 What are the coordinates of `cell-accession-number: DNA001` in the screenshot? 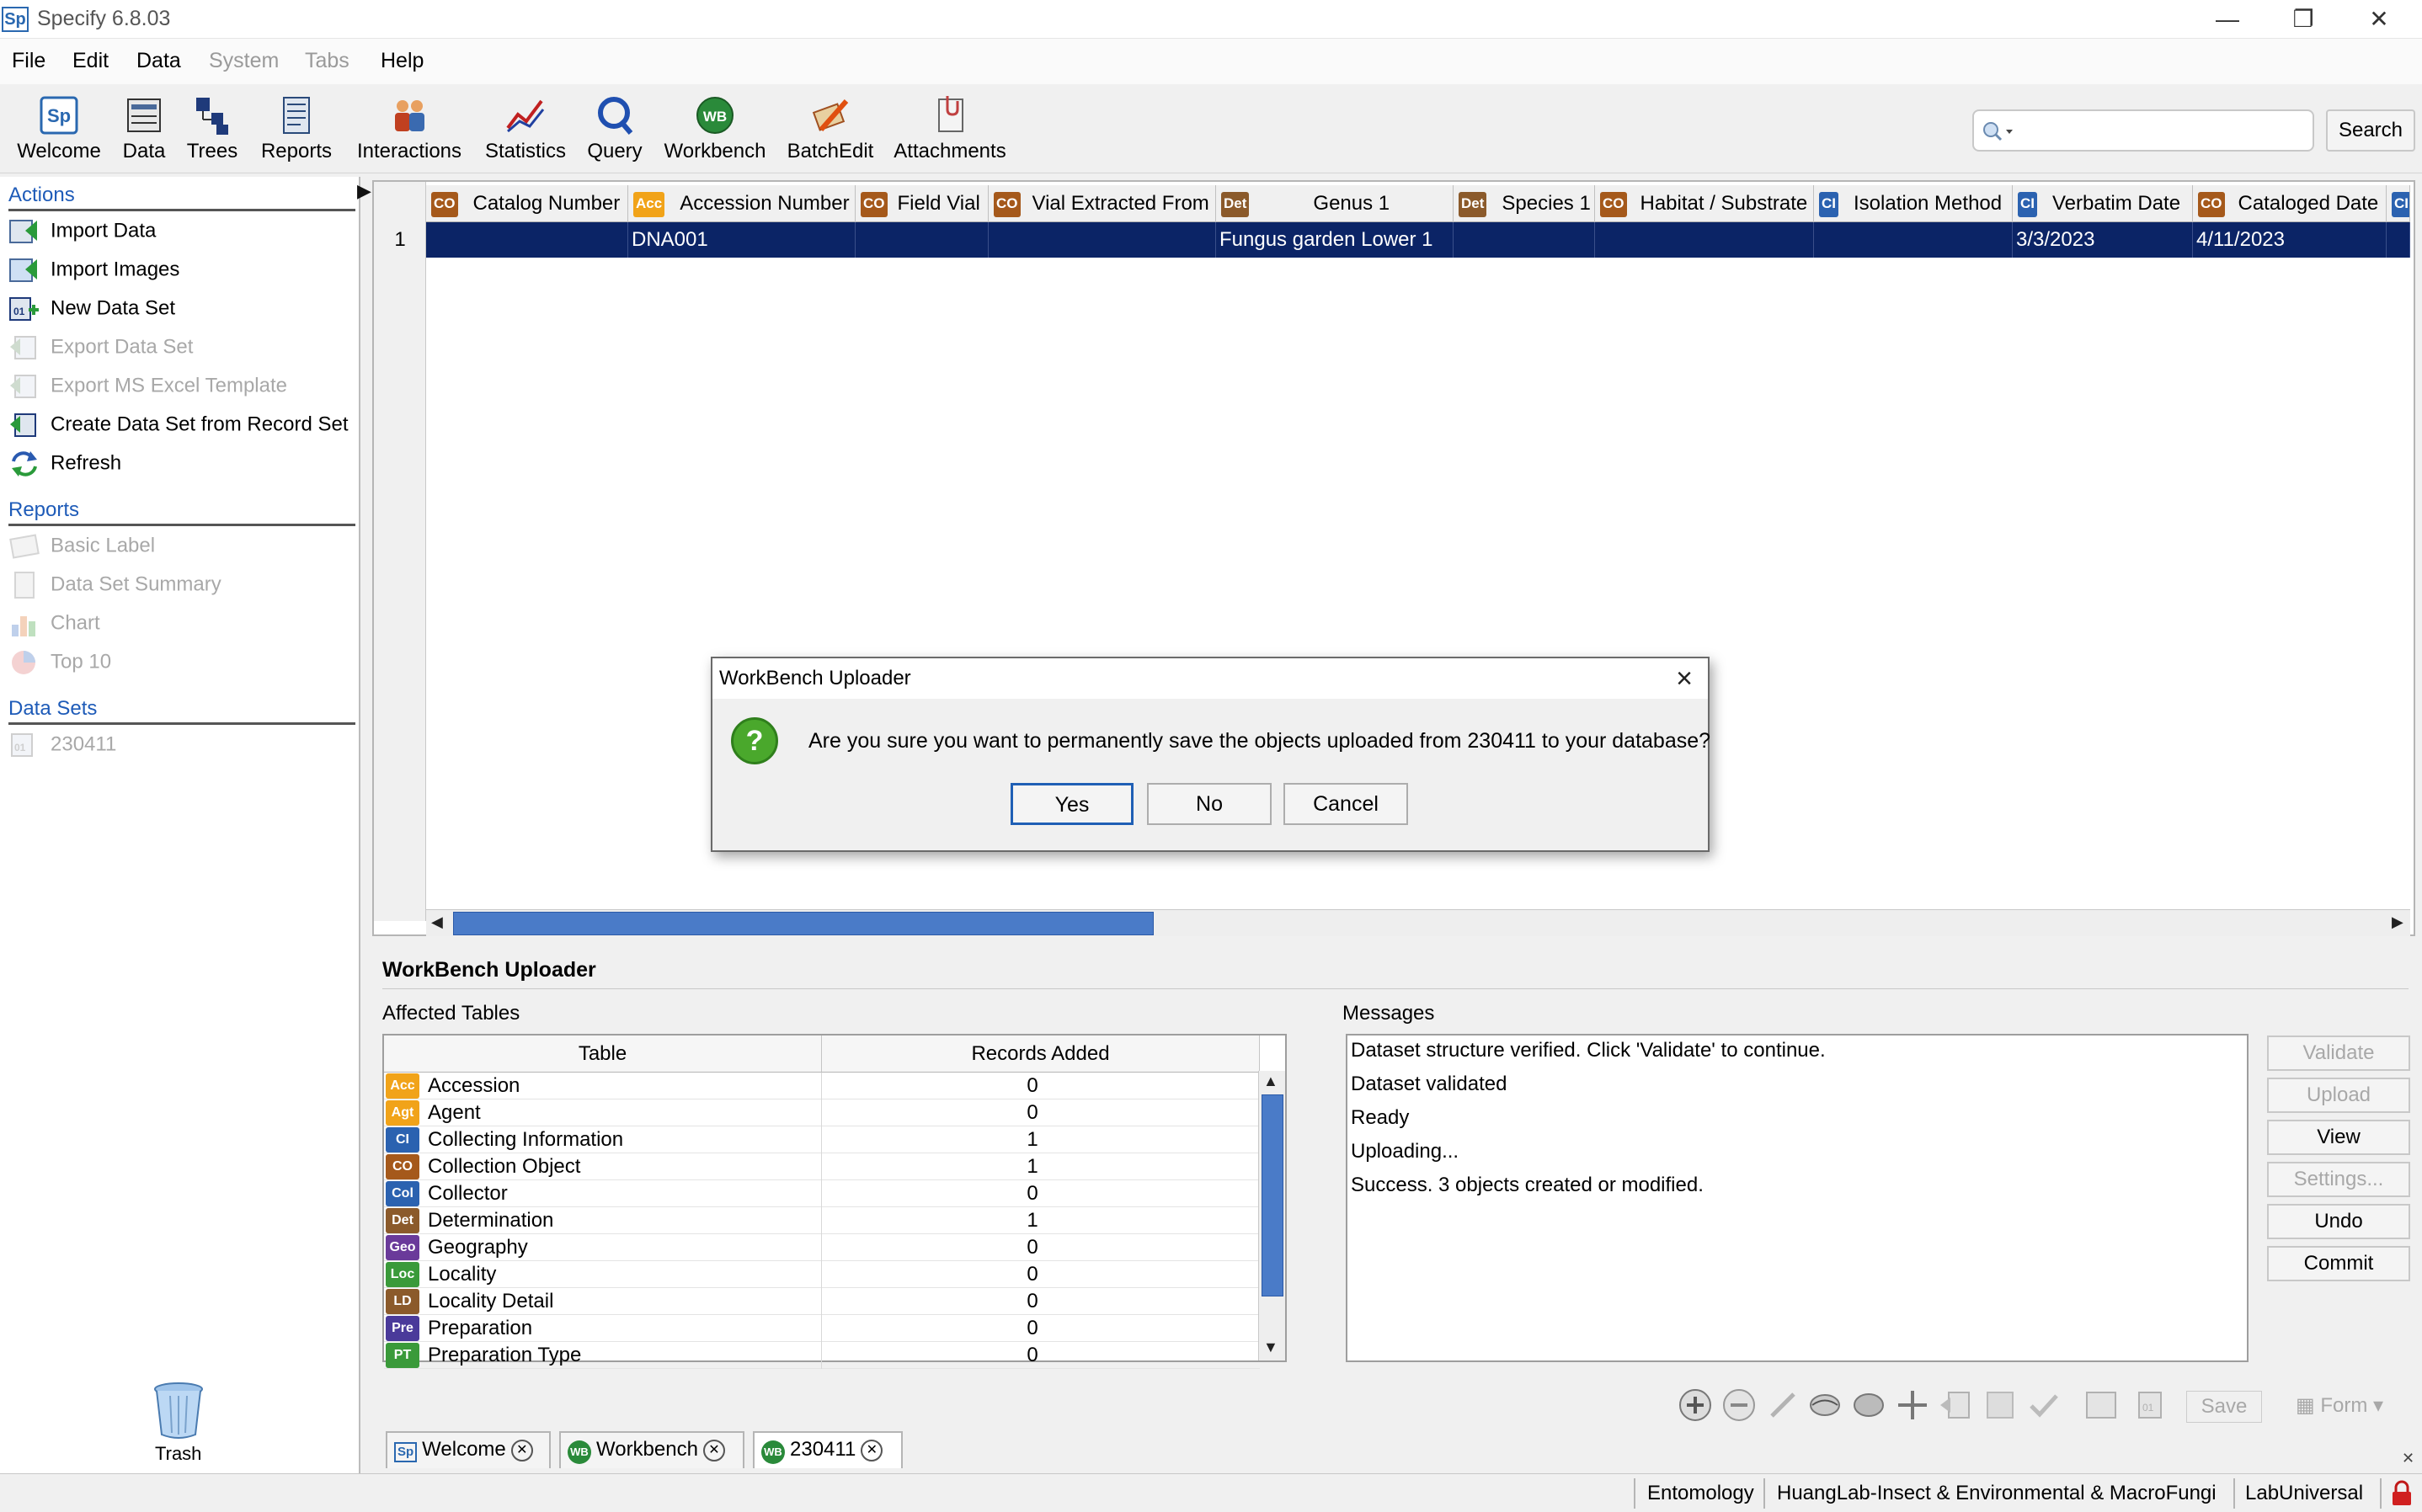 It's located at (742, 240).